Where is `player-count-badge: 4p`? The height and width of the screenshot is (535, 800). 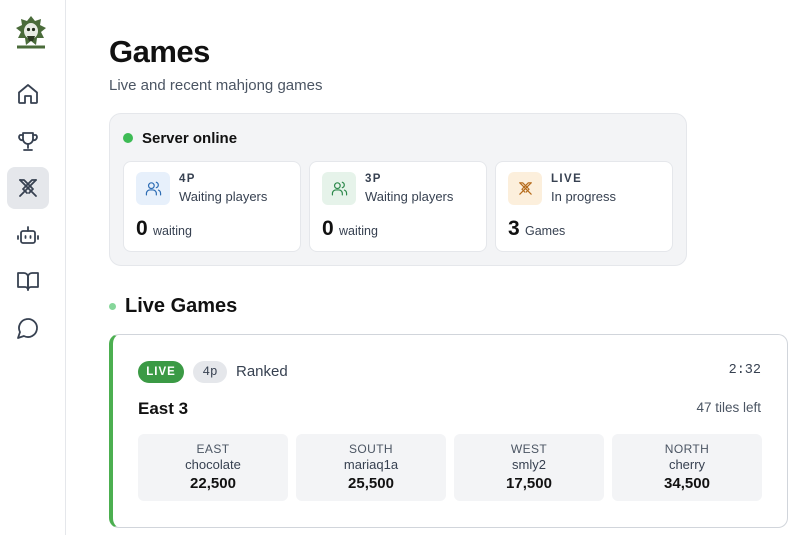
player-count-badge: 4p is located at coordinates (210, 372).